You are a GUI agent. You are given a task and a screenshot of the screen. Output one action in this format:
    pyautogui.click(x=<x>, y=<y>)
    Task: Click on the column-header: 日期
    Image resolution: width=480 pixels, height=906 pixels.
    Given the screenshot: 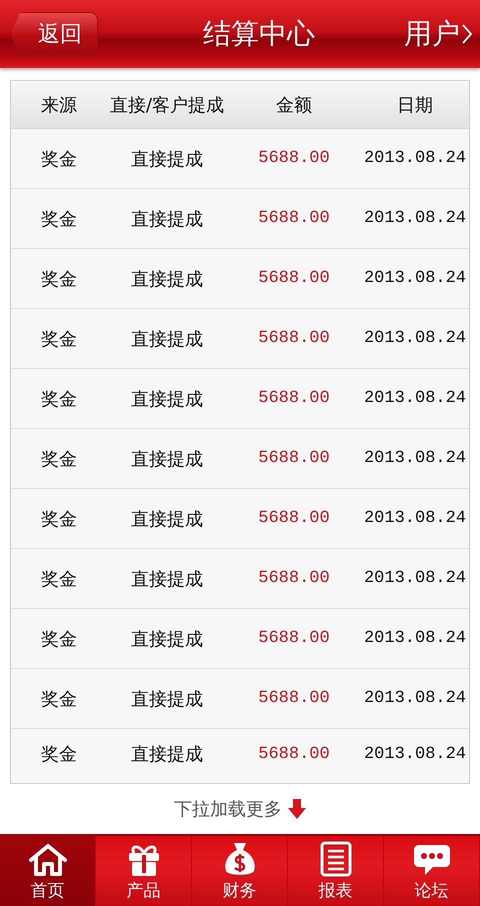 What is the action you would take?
    pyautogui.click(x=415, y=105)
    